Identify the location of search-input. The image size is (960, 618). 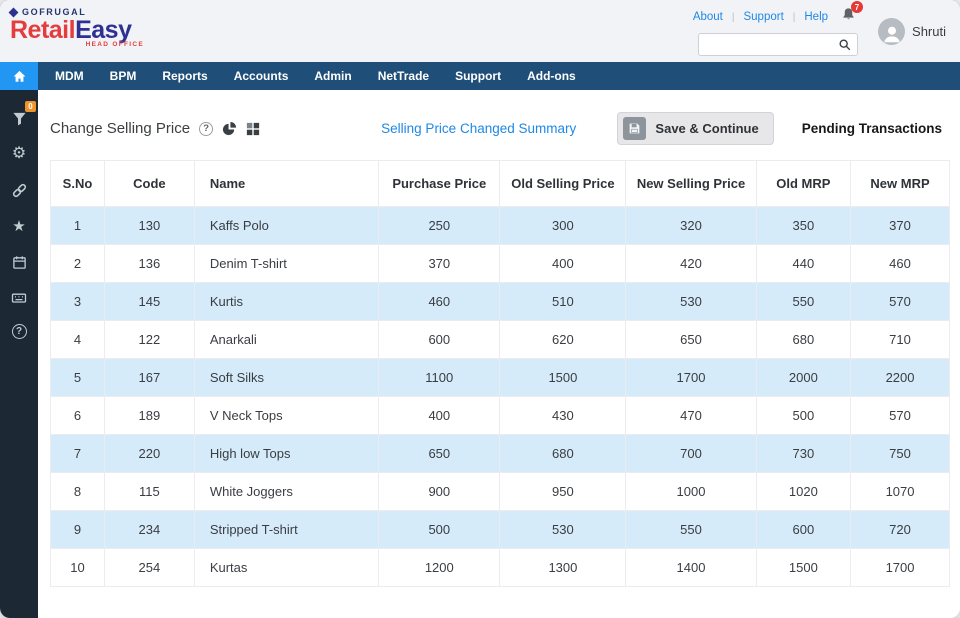
(772, 44).